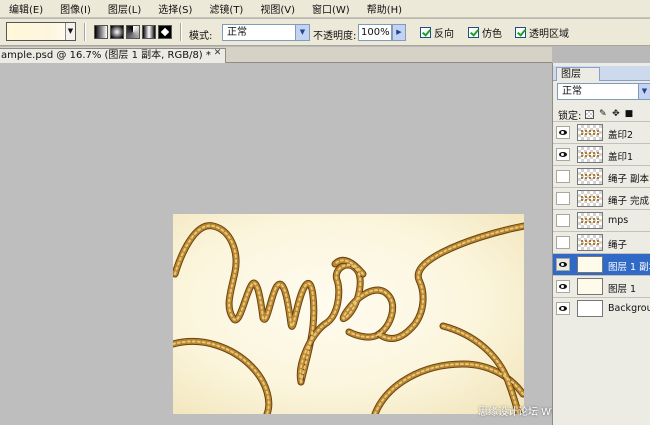  I want to click on layer-row: mps, so click(601, 220).